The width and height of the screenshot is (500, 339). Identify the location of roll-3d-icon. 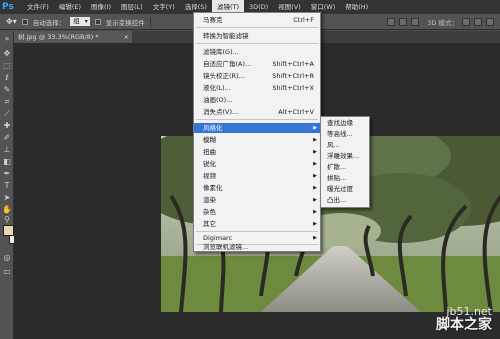
(478, 22).